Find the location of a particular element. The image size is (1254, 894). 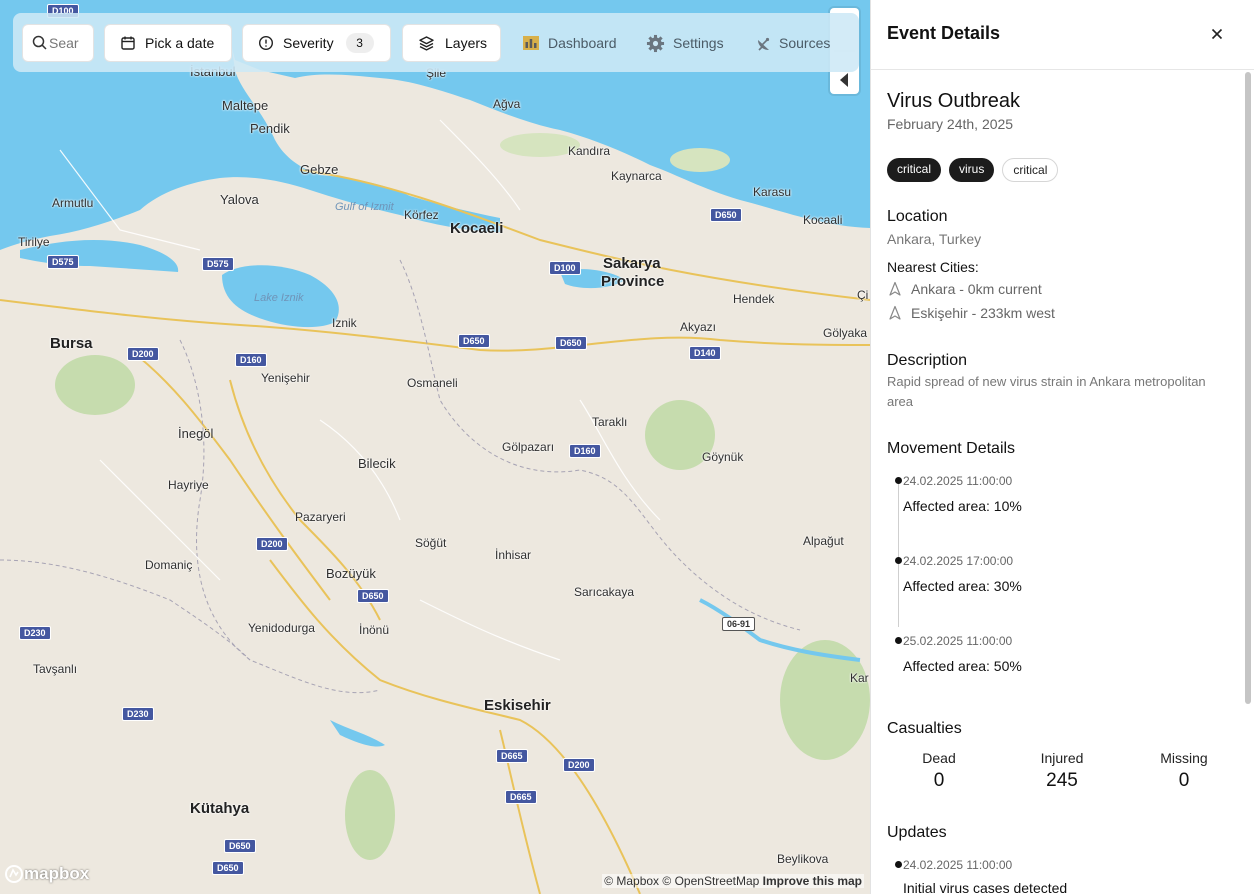

dashboard-link: Dashboard is located at coordinates (569, 43).